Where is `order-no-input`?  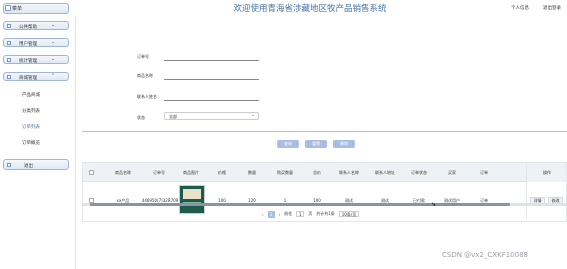
order-no-input is located at coordinates (211, 58).